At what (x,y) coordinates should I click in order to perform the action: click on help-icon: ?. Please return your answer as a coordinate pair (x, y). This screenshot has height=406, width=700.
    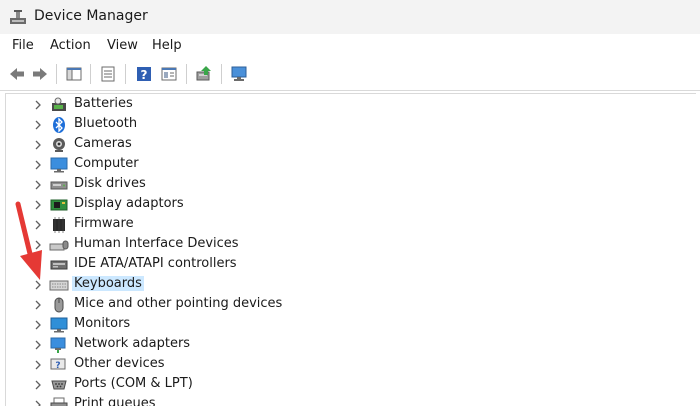
    Looking at the image, I should click on (144, 74).